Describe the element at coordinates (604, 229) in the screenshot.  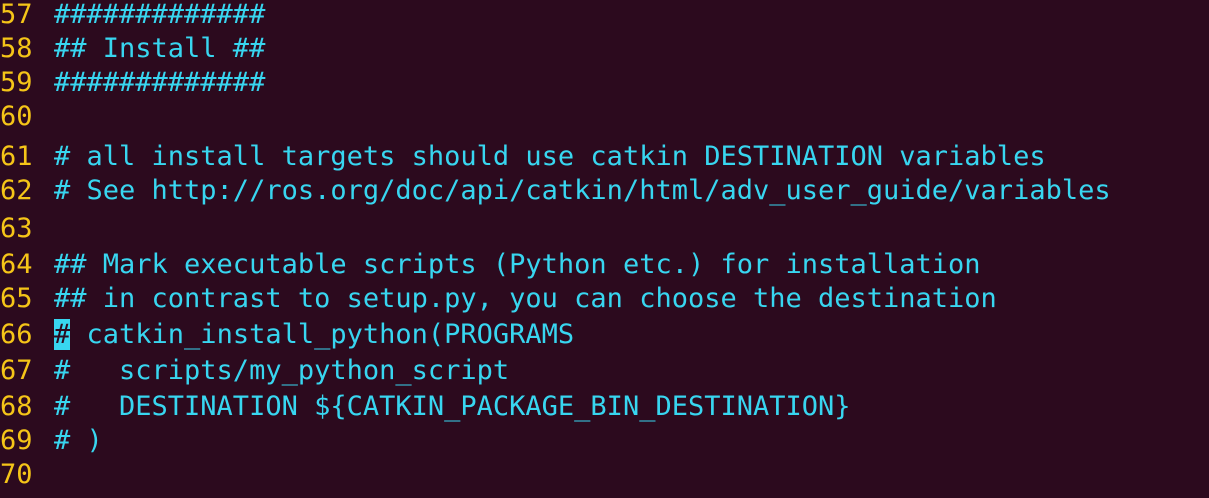
I see `code-line: 63` at that location.